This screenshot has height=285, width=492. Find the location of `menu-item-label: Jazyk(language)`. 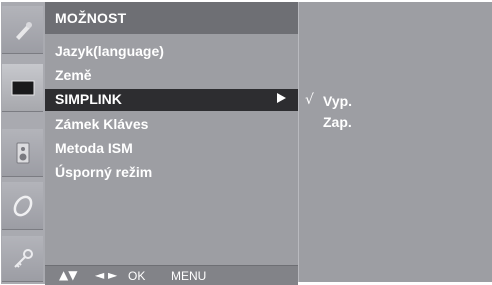

menu-item-label: Jazyk(language) is located at coordinates (109, 51).